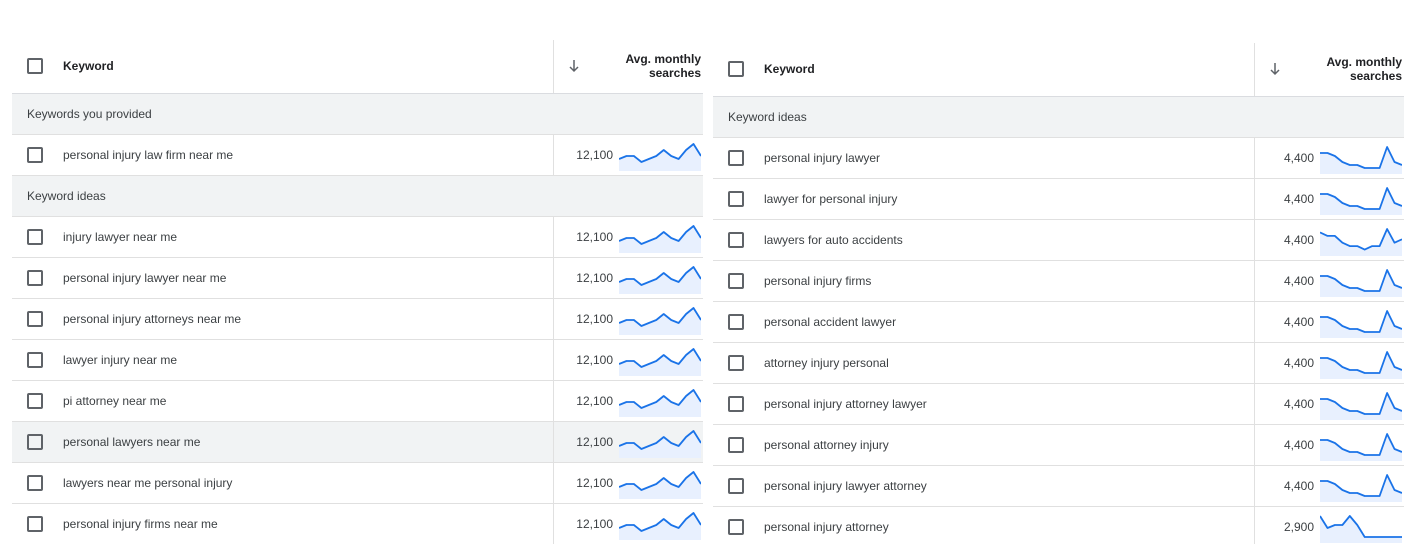 The image size is (1410, 544). What do you see at coordinates (357, 319) in the screenshot?
I see `table-row: personal injury attorneys near me 12,100` at bounding box center [357, 319].